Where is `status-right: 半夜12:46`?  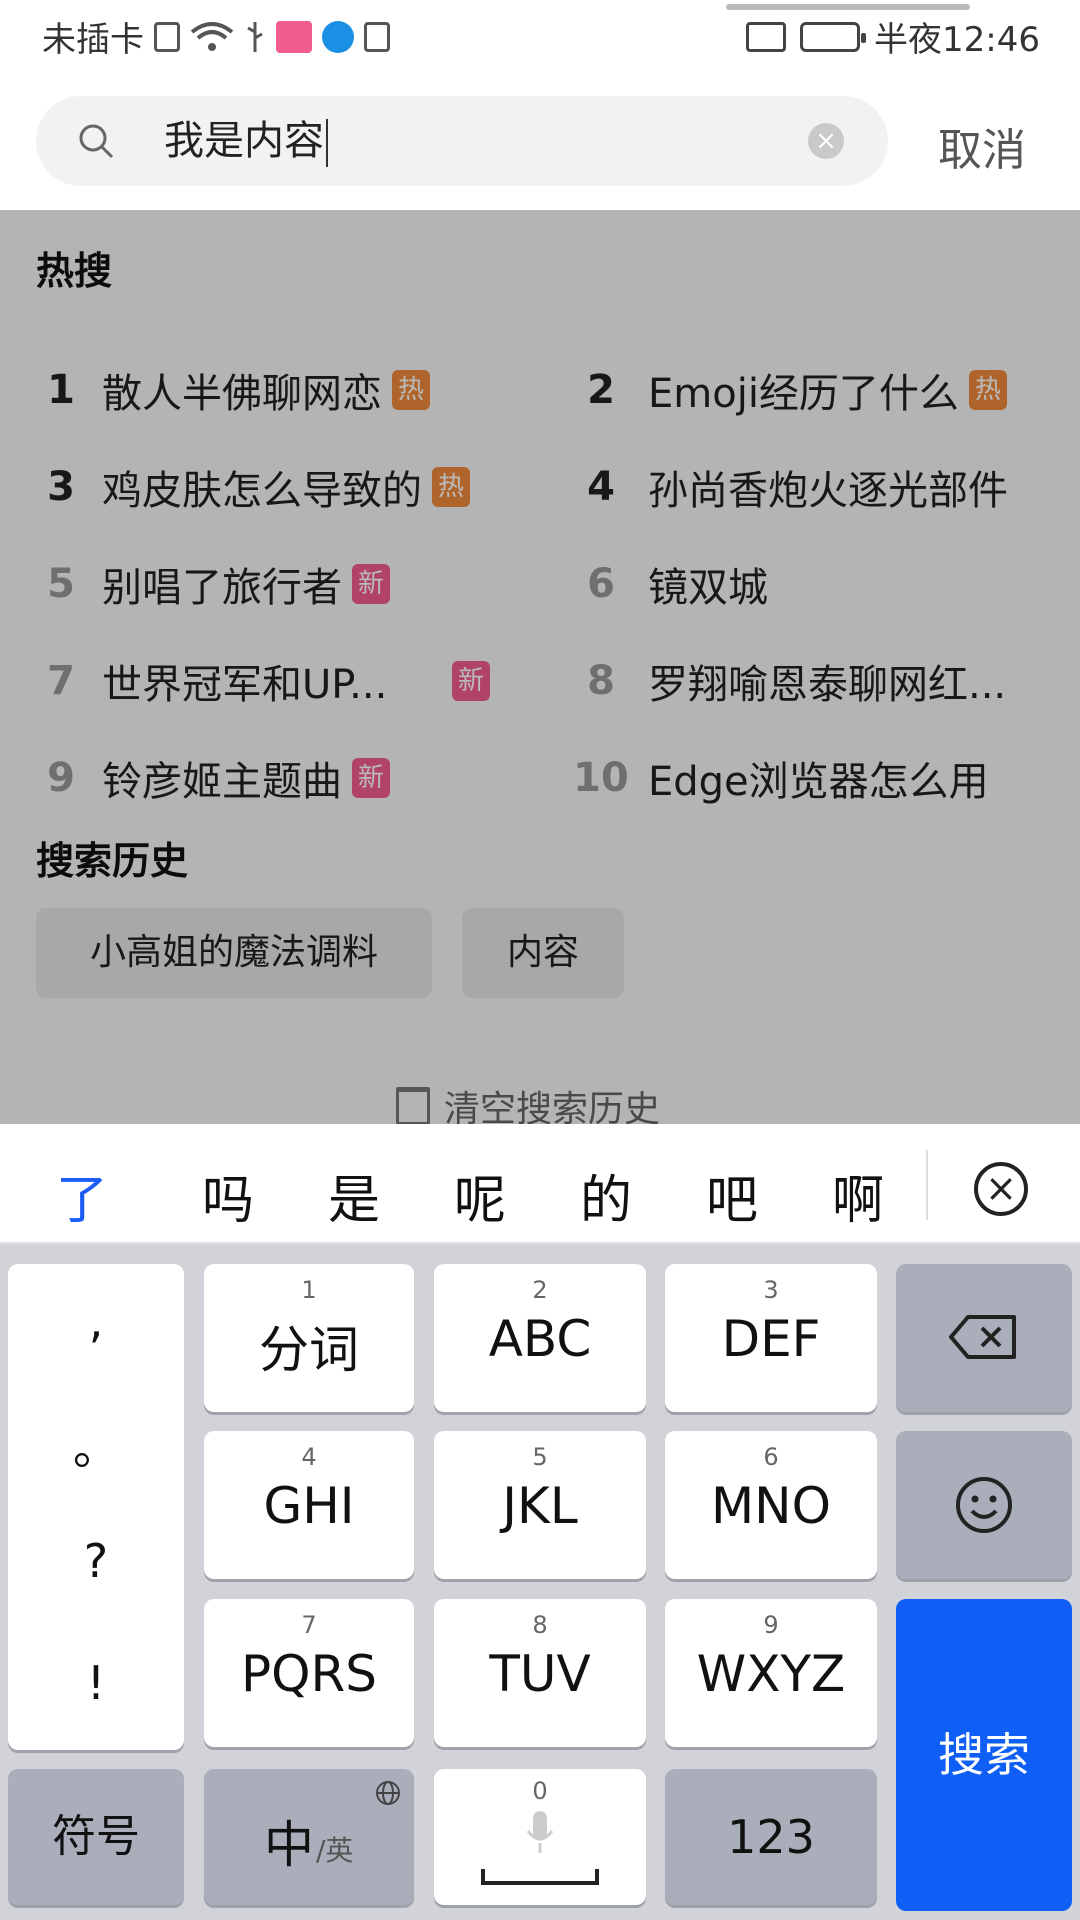
status-right: 半夜12:46 is located at coordinates (893, 36).